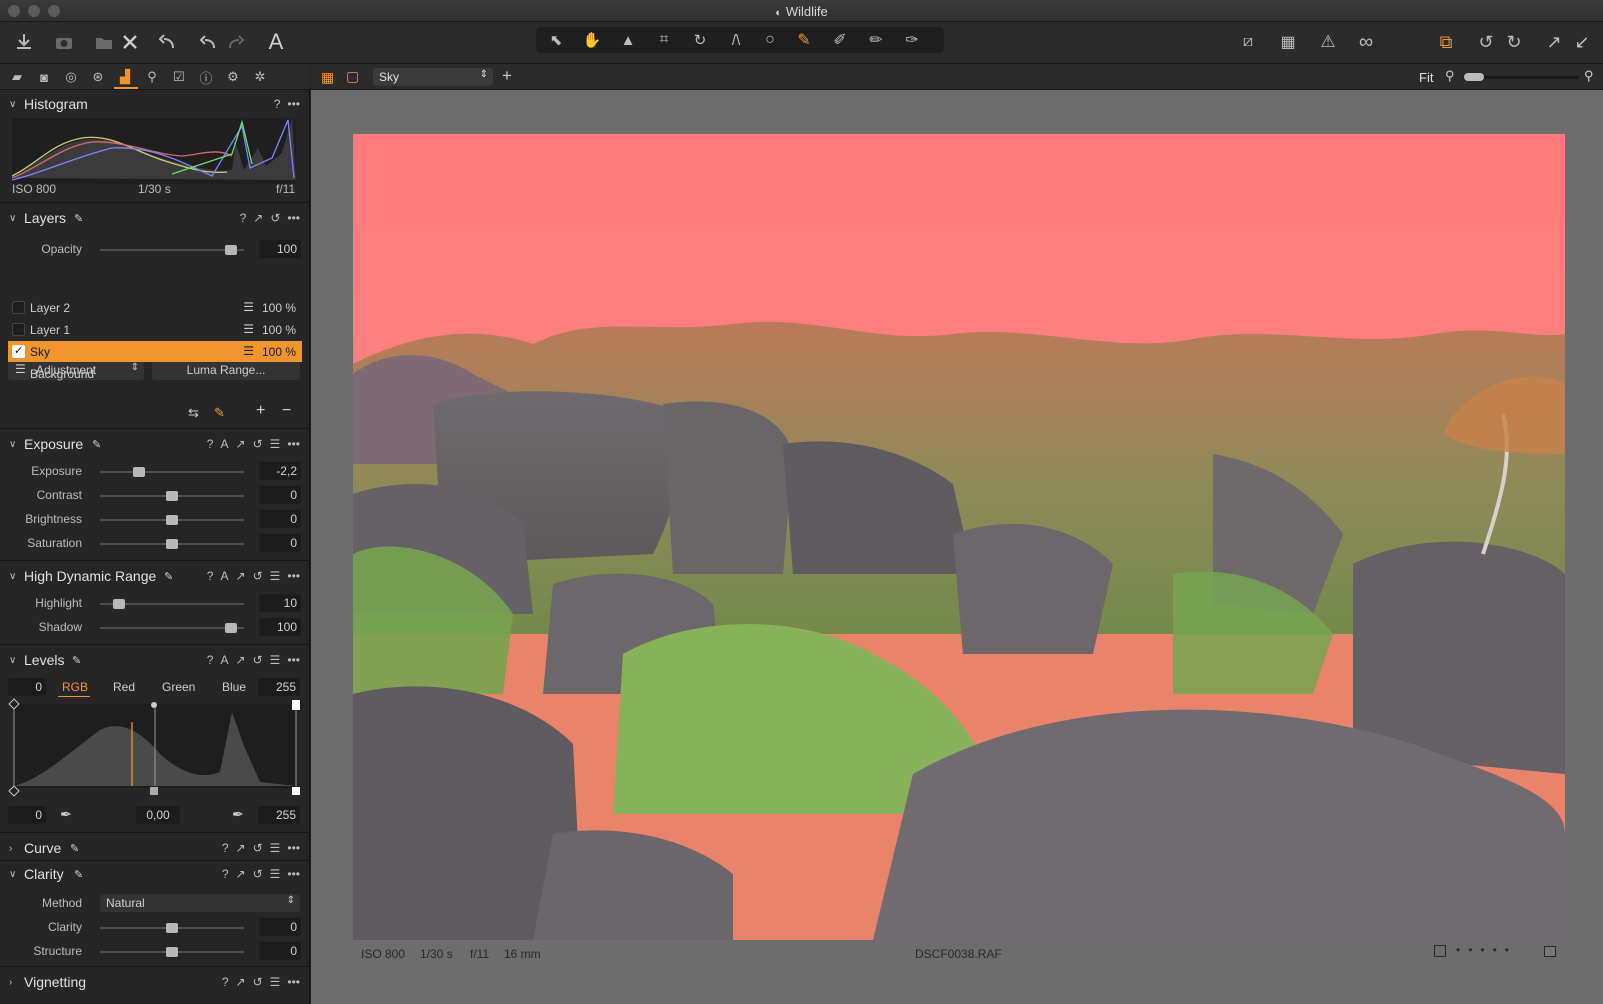 This screenshot has width=1603, height=1004. What do you see at coordinates (119, 604) in the screenshot?
I see `highlight-slider-knob` at bounding box center [119, 604].